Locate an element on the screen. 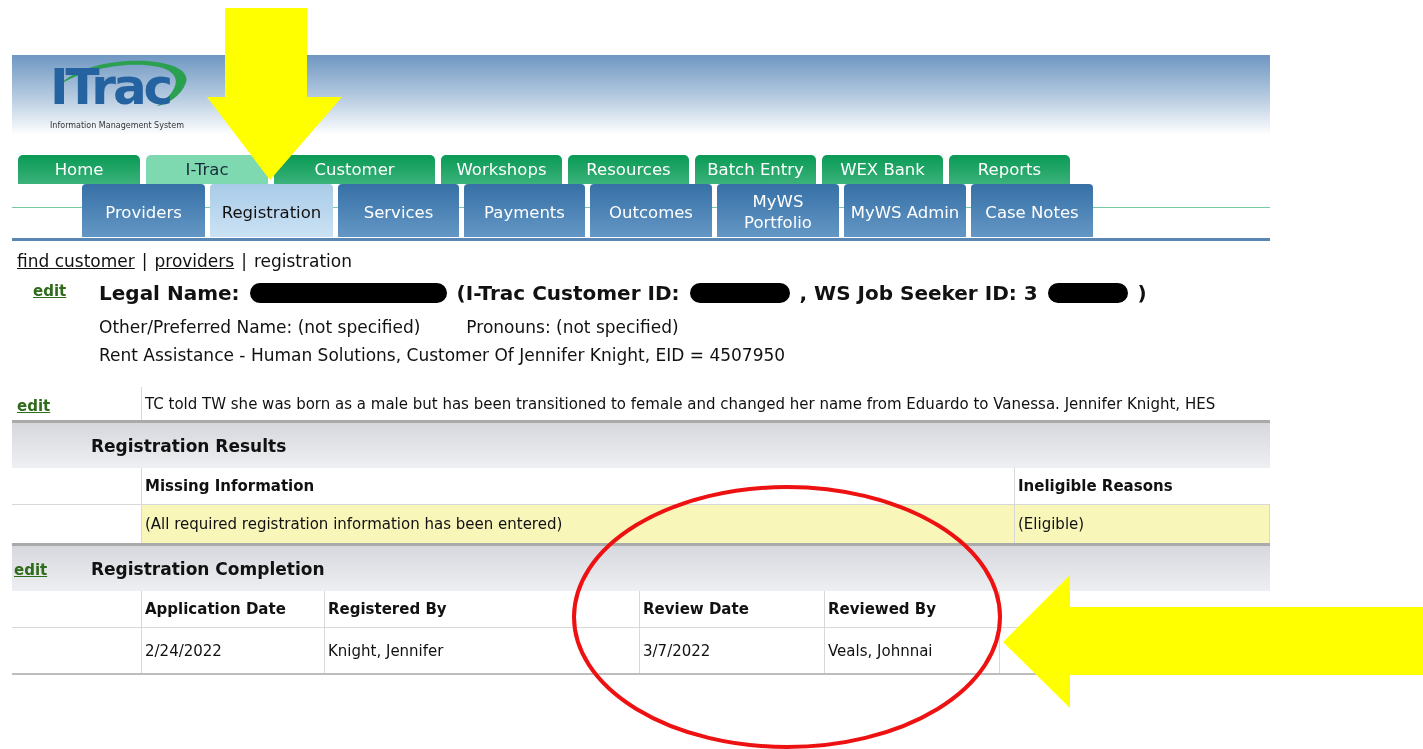  column-header: Registered By is located at coordinates (482, 609).